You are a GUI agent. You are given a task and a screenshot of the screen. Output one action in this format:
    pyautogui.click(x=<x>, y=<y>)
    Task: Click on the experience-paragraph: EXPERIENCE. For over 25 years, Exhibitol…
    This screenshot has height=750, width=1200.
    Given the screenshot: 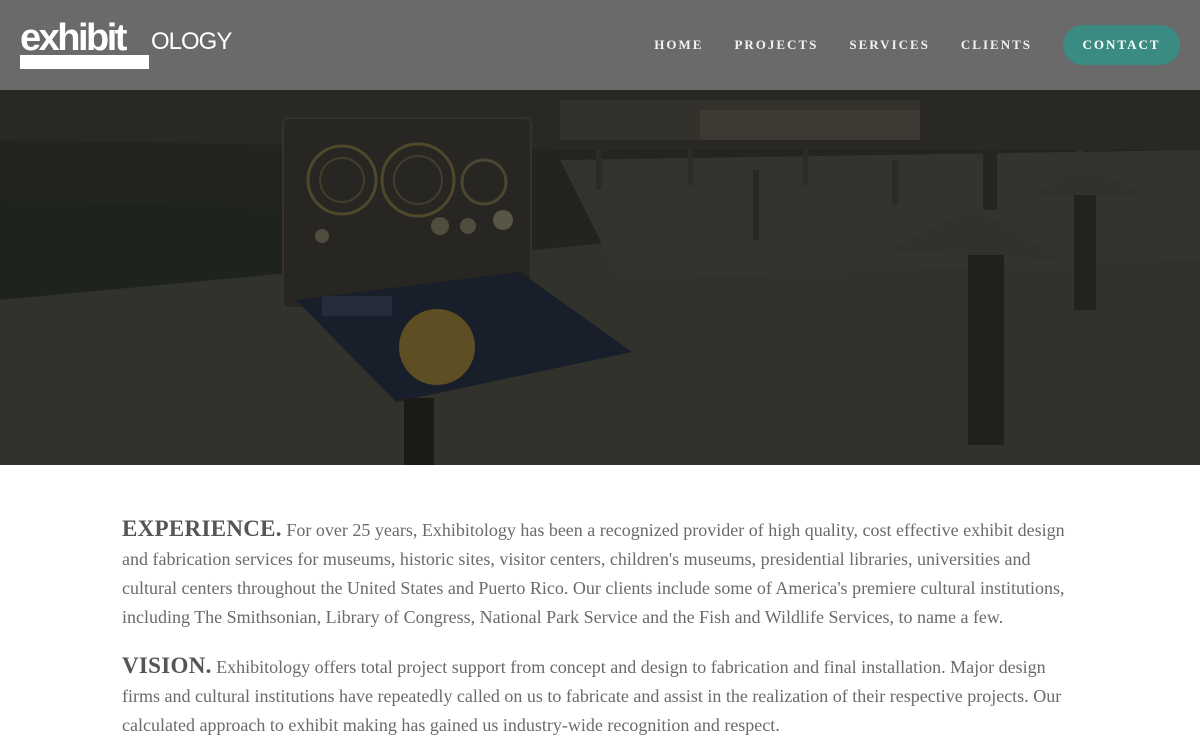 What is the action you would take?
    pyautogui.click(x=602, y=573)
    